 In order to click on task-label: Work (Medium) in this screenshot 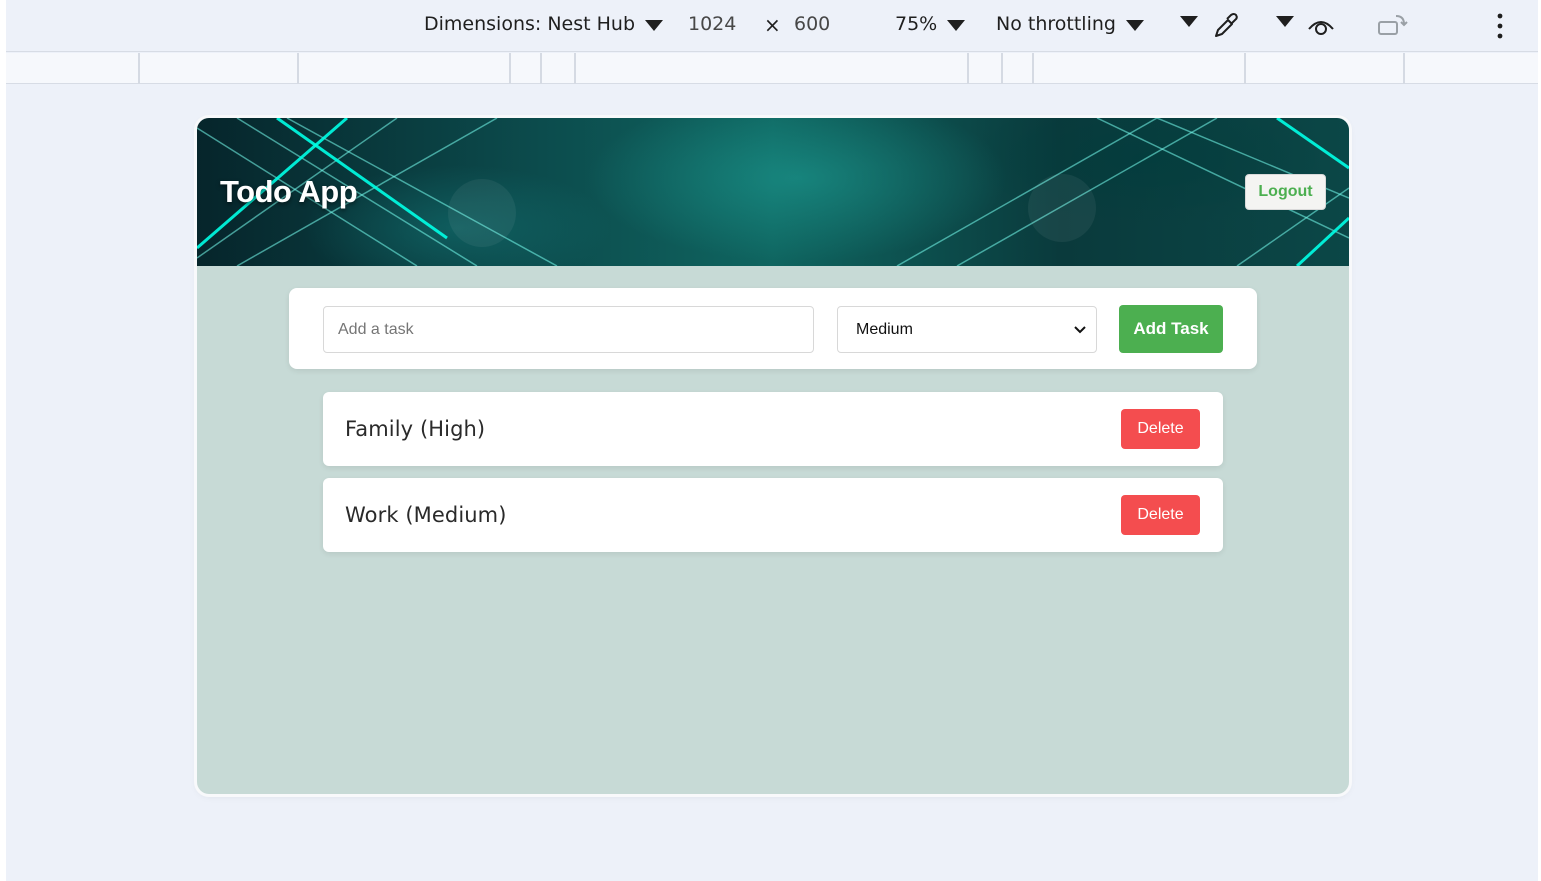, I will do `click(426, 515)`.